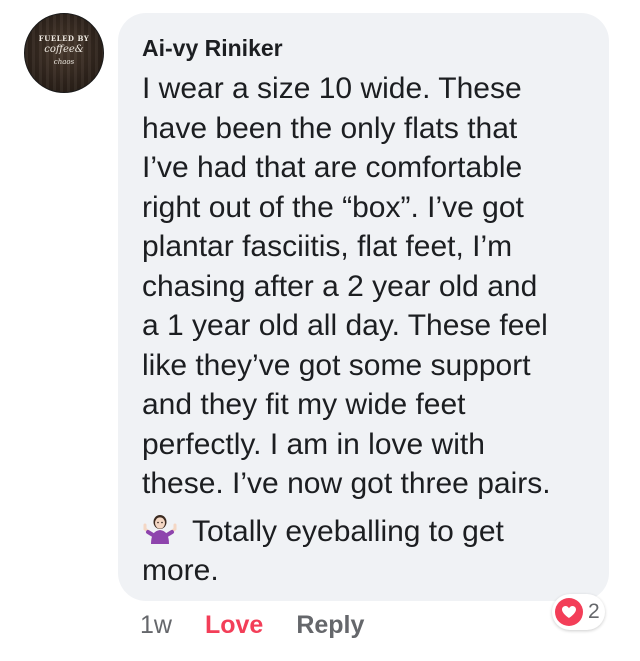 Image resolution: width=640 pixels, height=661 pixels. I want to click on comment-timestamp: 1w, so click(156, 625).